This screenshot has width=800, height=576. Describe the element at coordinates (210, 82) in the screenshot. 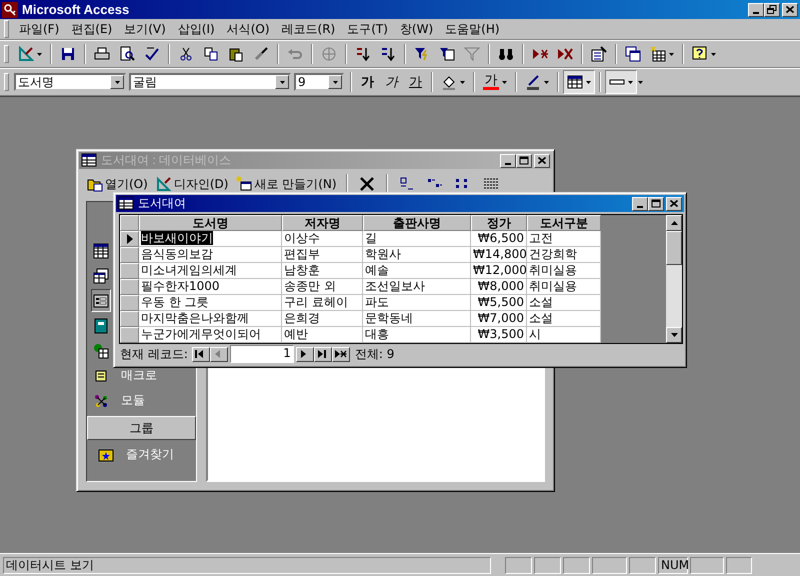

I see `font-combo: 굴림` at that location.